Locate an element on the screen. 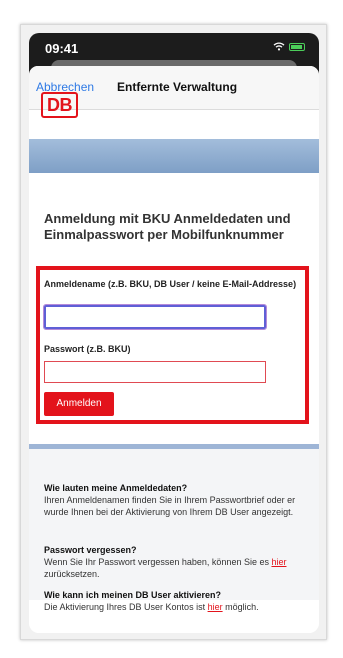 This screenshot has height=658, width=343. password-input is located at coordinates (155, 372).